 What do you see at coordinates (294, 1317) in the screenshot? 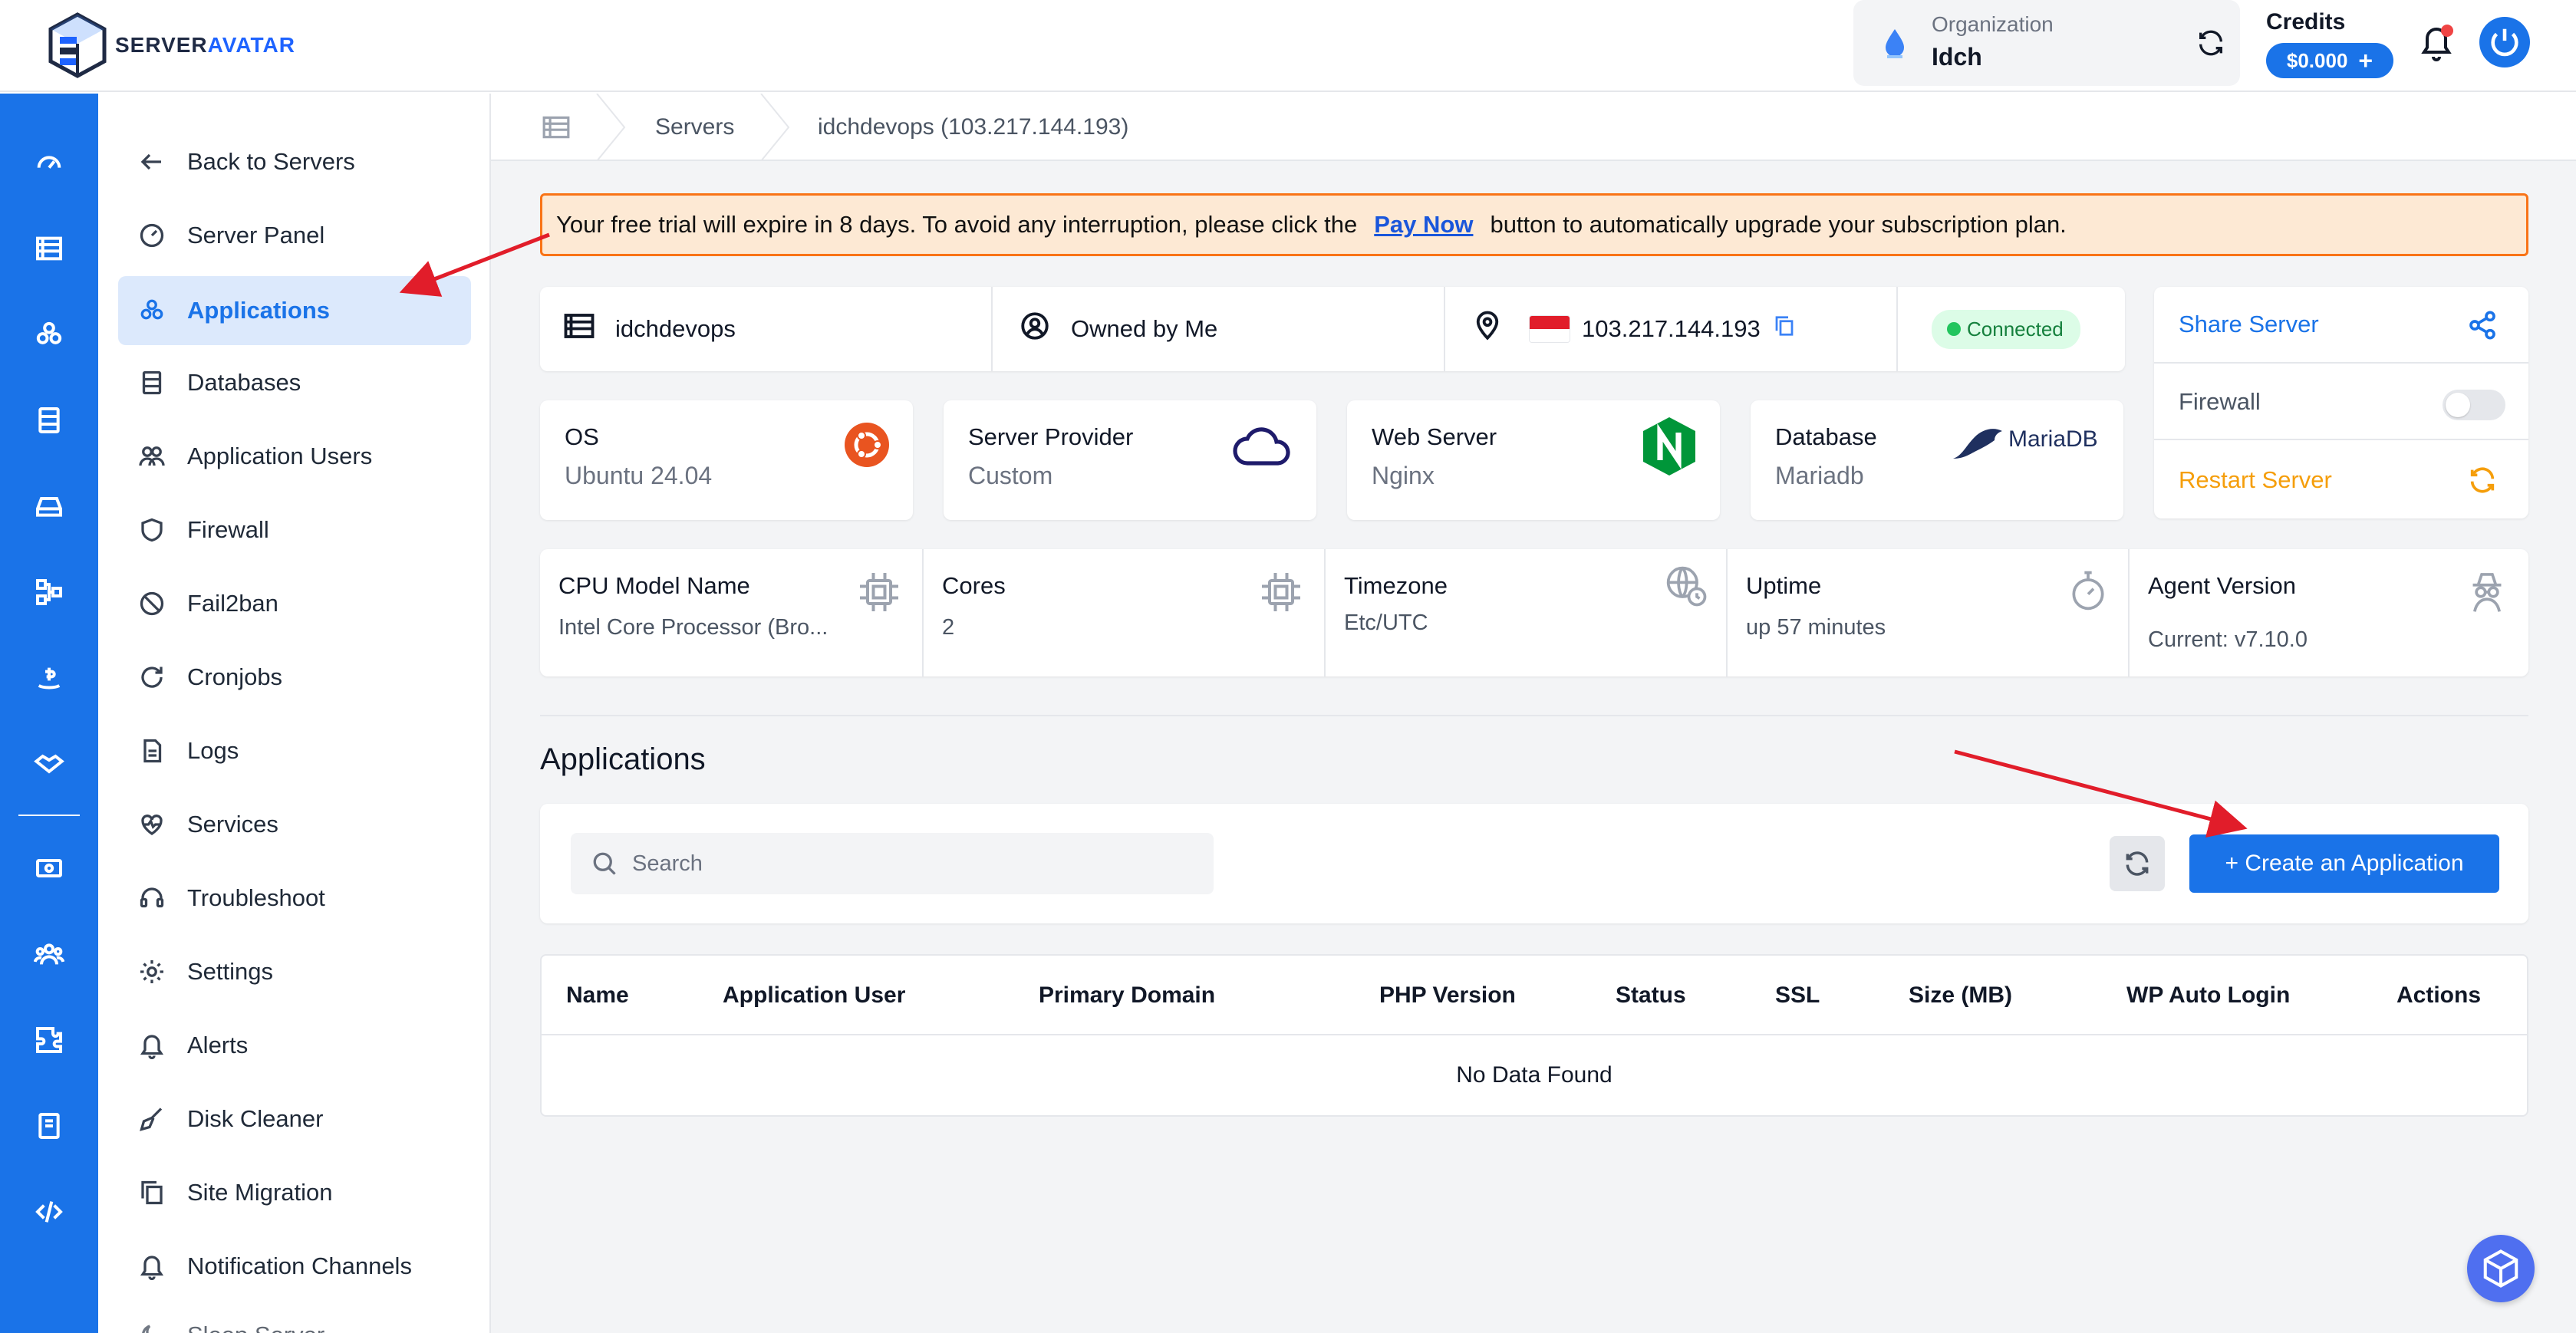
I see `menu-item-sleep-server: Sleep Server` at bounding box center [294, 1317].